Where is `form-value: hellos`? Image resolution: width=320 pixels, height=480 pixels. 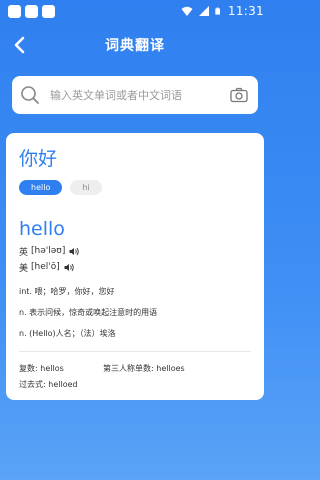 form-value: hellos is located at coordinates (52, 368).